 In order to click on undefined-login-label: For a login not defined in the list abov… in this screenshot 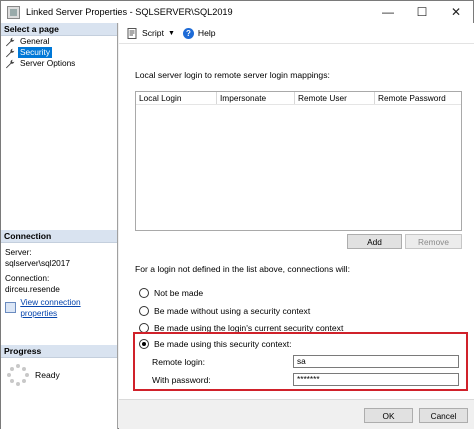, I will do `click(242, 269)`.